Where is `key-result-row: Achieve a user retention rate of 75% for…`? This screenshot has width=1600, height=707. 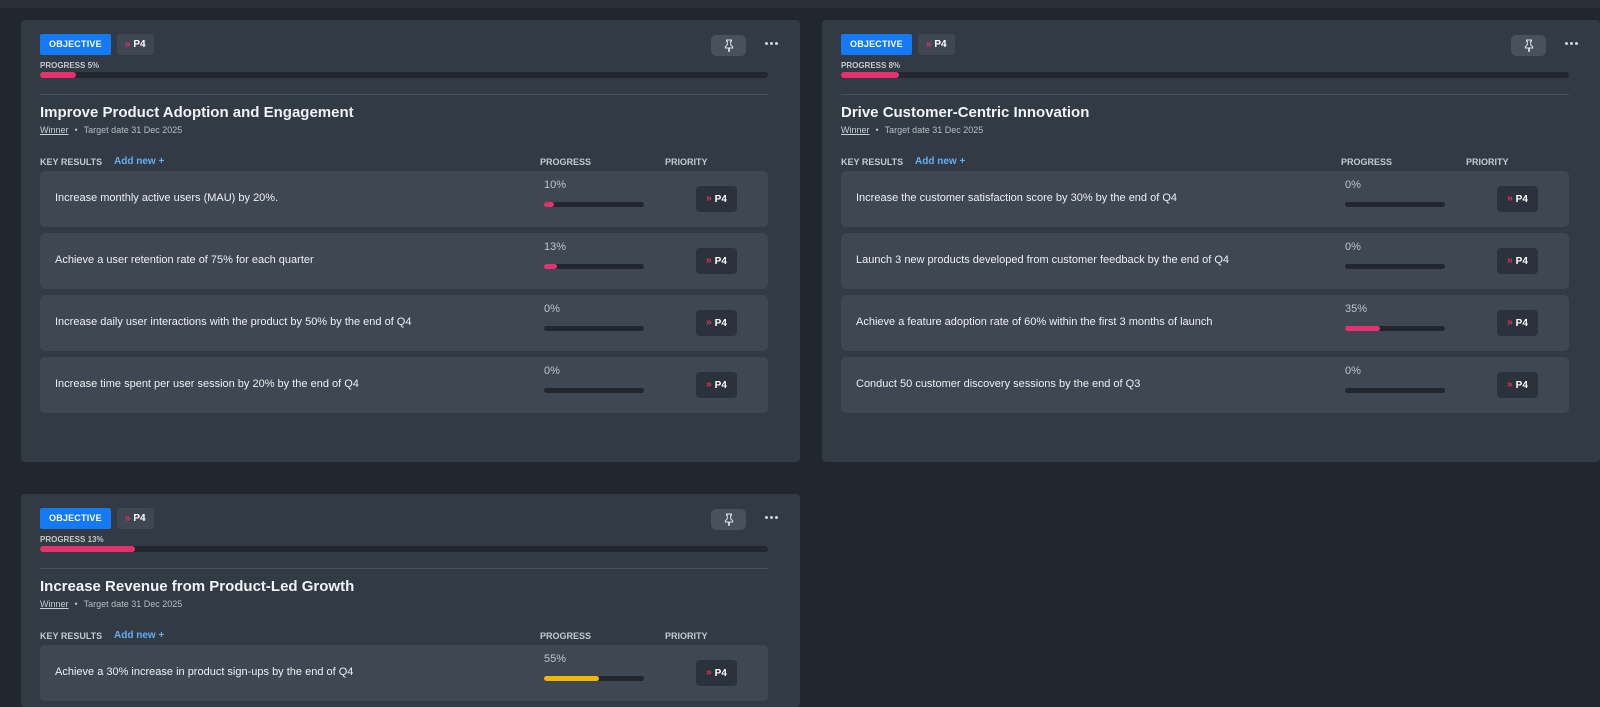
key-result-row: Achieve a user retention rate of 75% for… is located at coordinates (404, 261).